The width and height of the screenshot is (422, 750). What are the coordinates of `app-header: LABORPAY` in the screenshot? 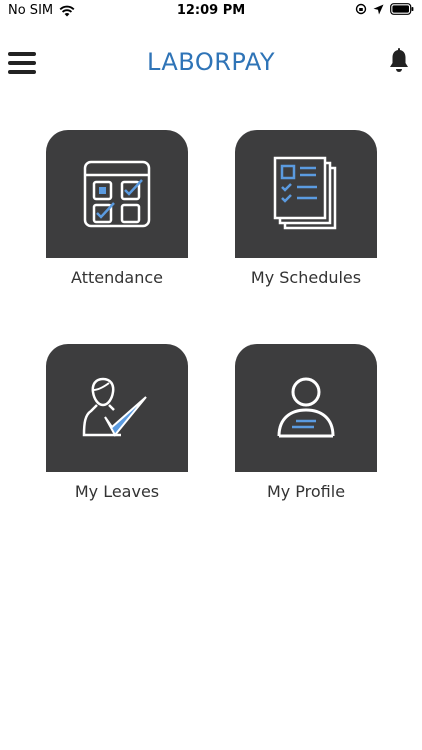 It's located at (211, 63).